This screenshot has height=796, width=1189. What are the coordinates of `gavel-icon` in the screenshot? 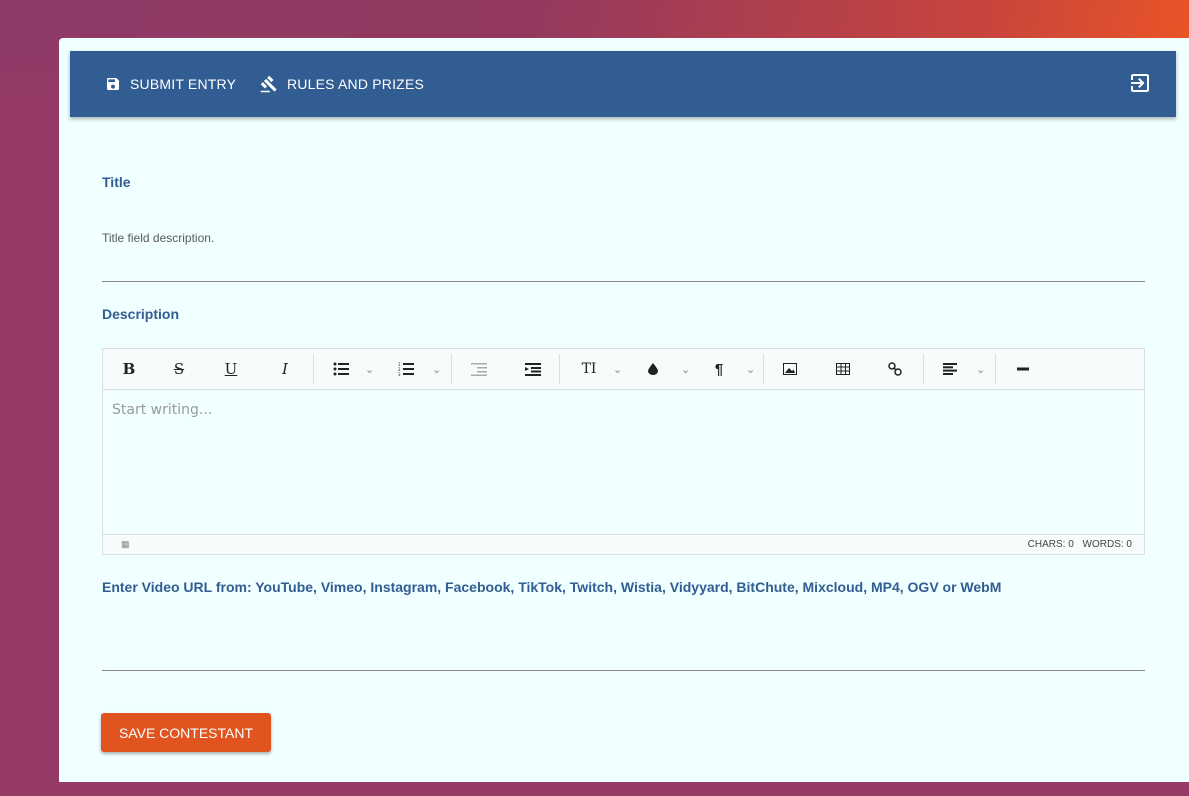 It's located at (268, 84).